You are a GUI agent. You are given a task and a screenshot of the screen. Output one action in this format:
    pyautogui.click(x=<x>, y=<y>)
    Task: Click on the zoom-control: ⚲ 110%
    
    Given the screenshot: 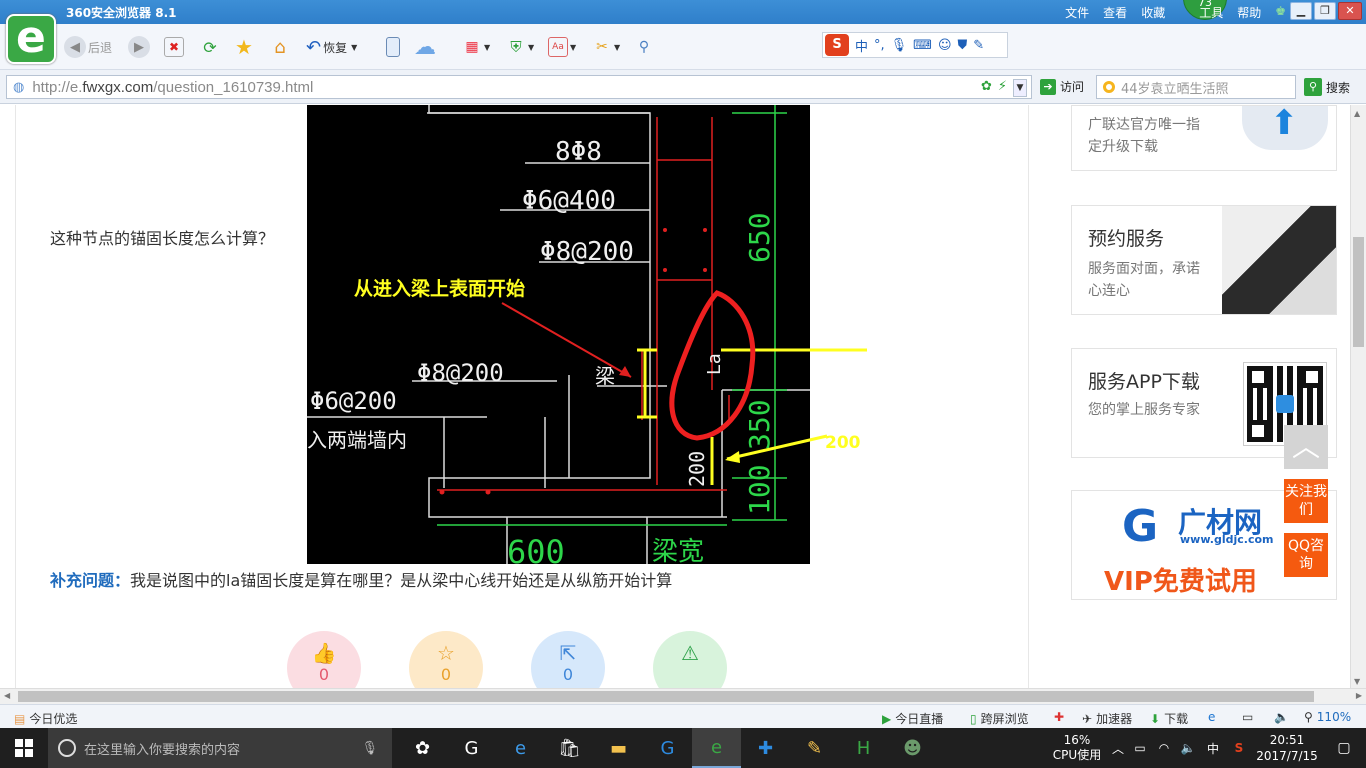 What is the action you would take?
    pyautogui.click(x=1327, y=717)
    